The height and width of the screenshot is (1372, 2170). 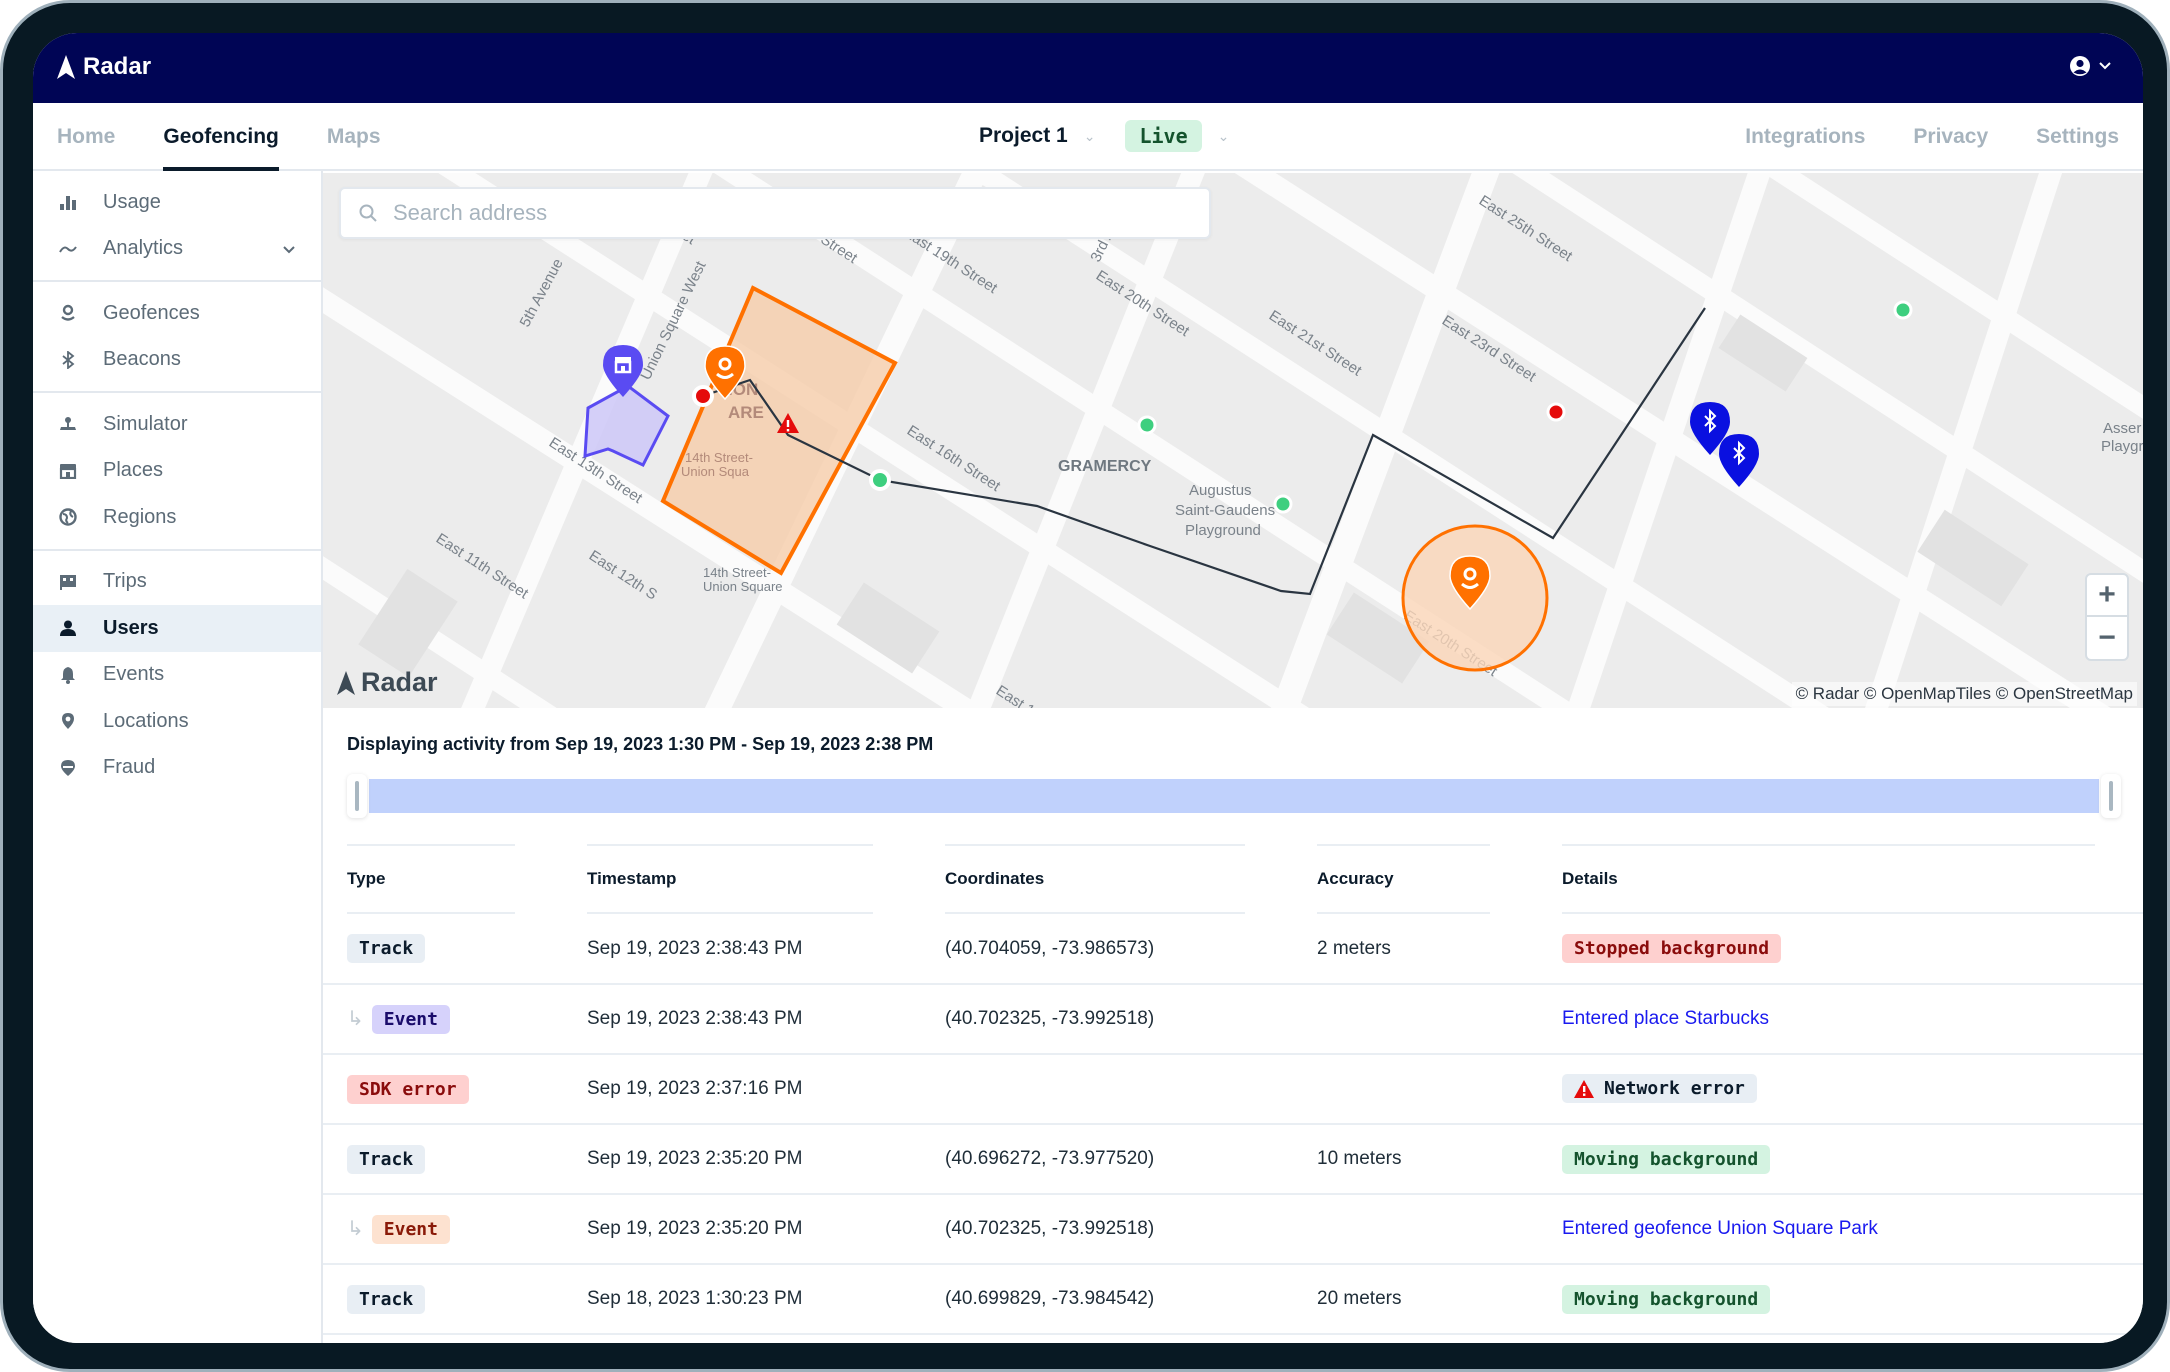 I want to click on map-label-asser-2: Playgrou, so click(x=2122, y=446).